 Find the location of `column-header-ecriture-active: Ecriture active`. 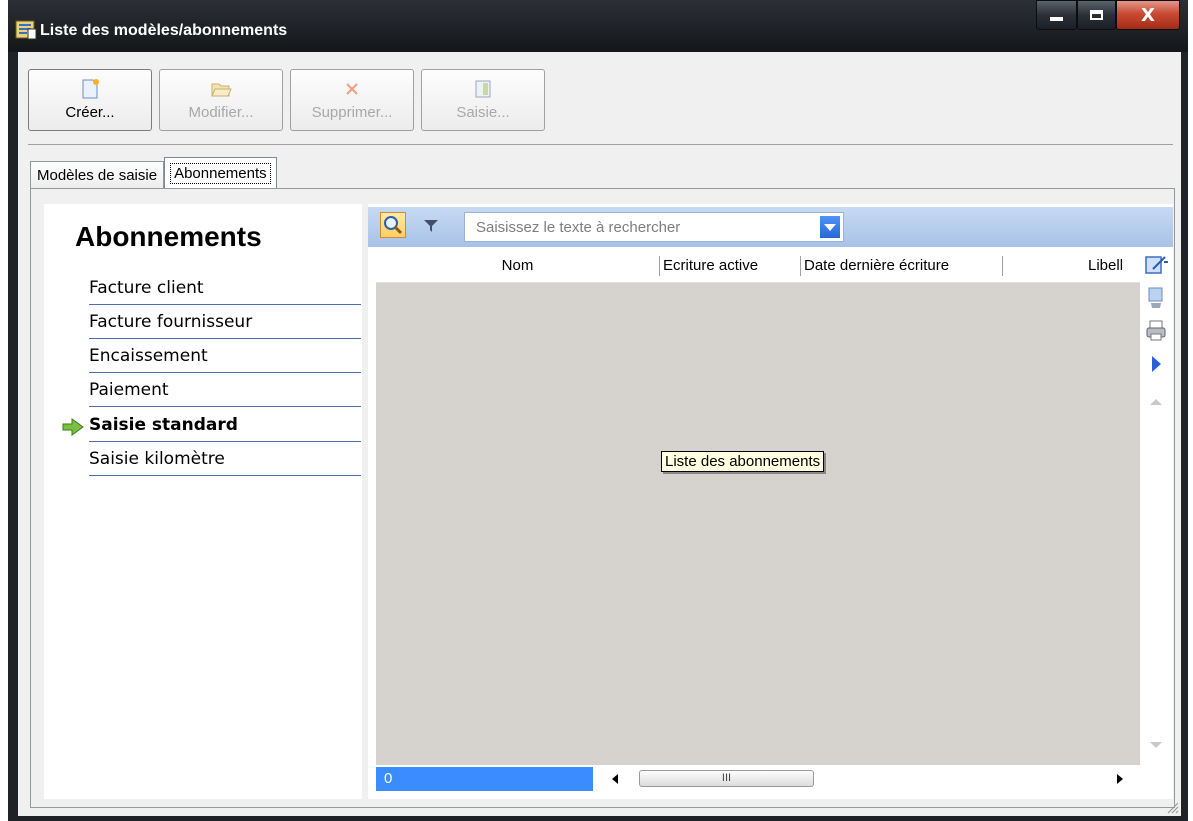

column-header-ecriture-active: Ecriture active is located at coordinates (730, 265).